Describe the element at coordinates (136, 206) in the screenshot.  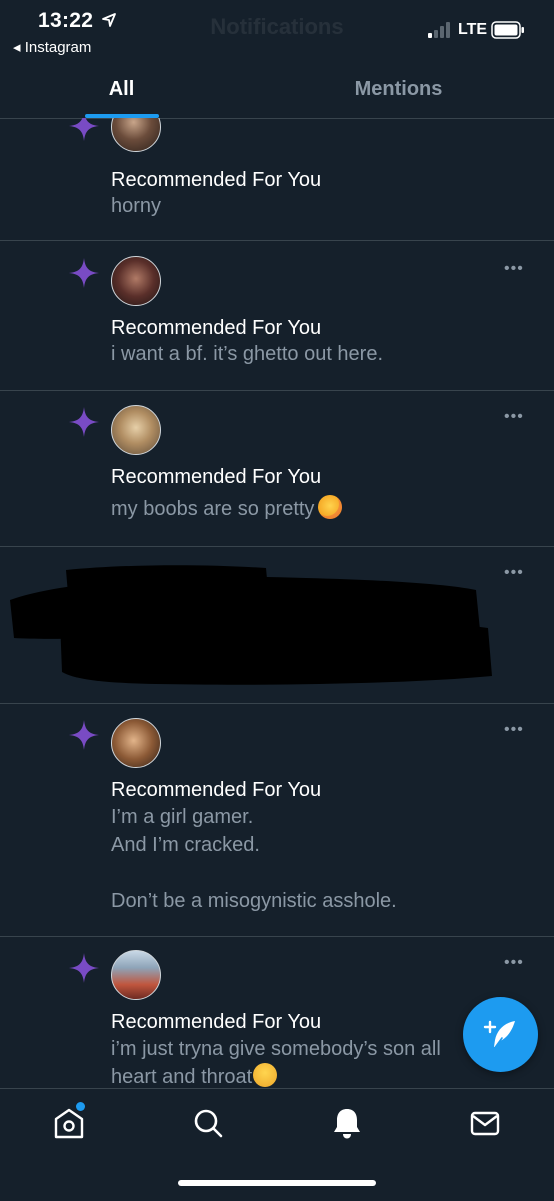
I see `notification-text: horny` at that location.